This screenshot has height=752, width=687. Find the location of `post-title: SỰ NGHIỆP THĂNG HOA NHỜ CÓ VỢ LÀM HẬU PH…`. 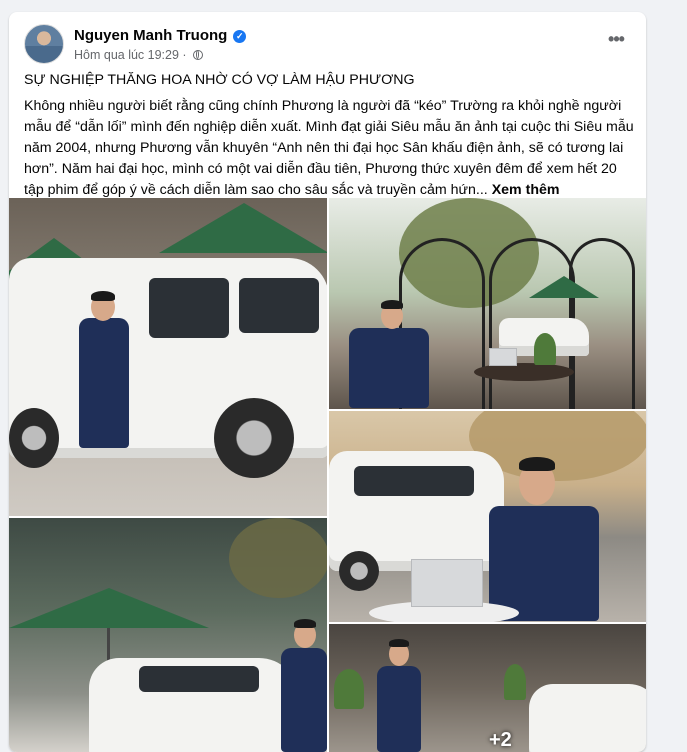

post-title: SỰ NGHIỆP THĂNG HOA NHỜ CÓ VỢ LÀM HẬU PH… is located at coordinates (219, 80).